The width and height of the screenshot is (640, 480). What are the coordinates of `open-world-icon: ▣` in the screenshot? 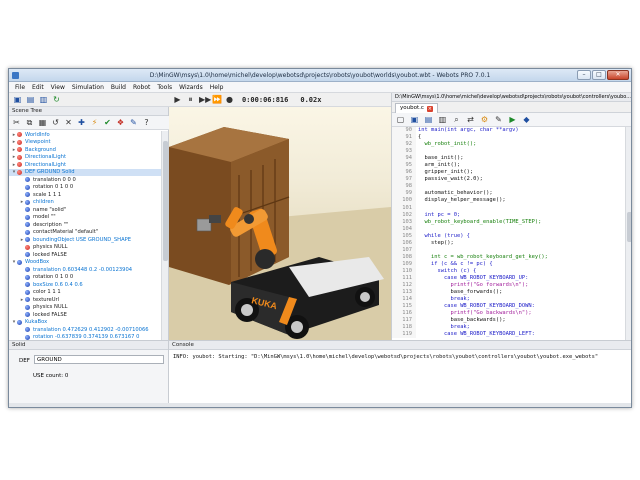 It's located at (17, 99).